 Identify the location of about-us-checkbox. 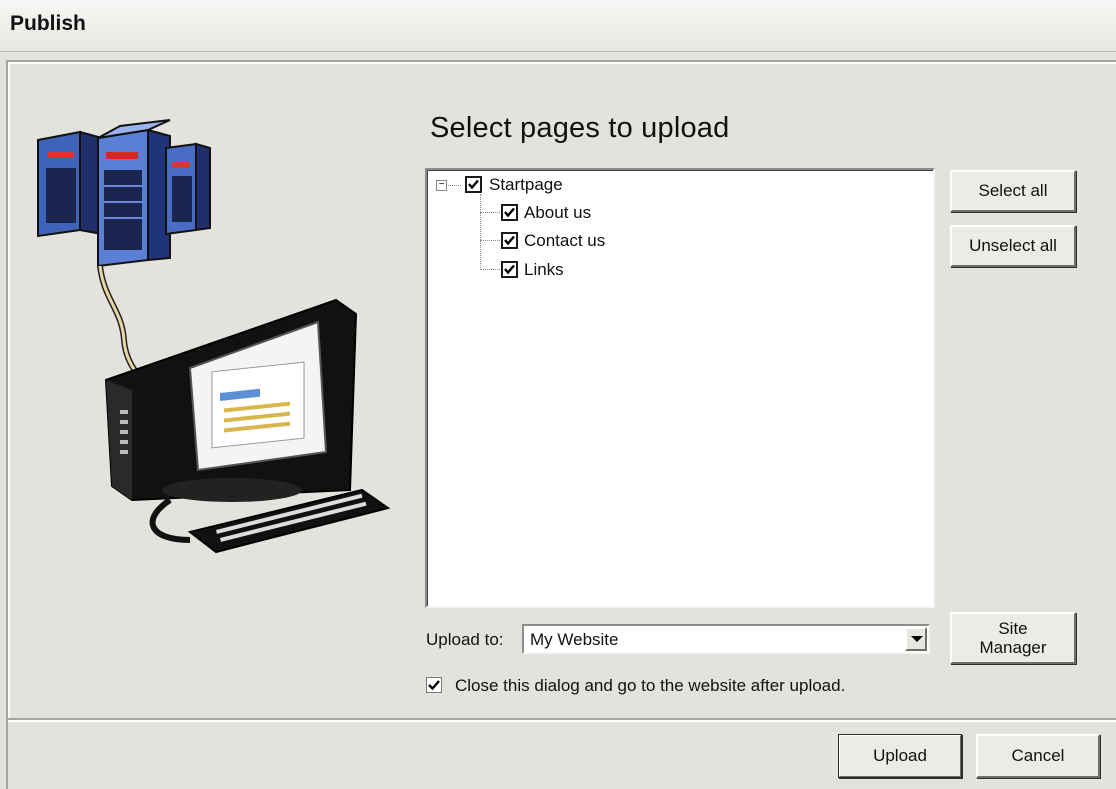
(509, 212).